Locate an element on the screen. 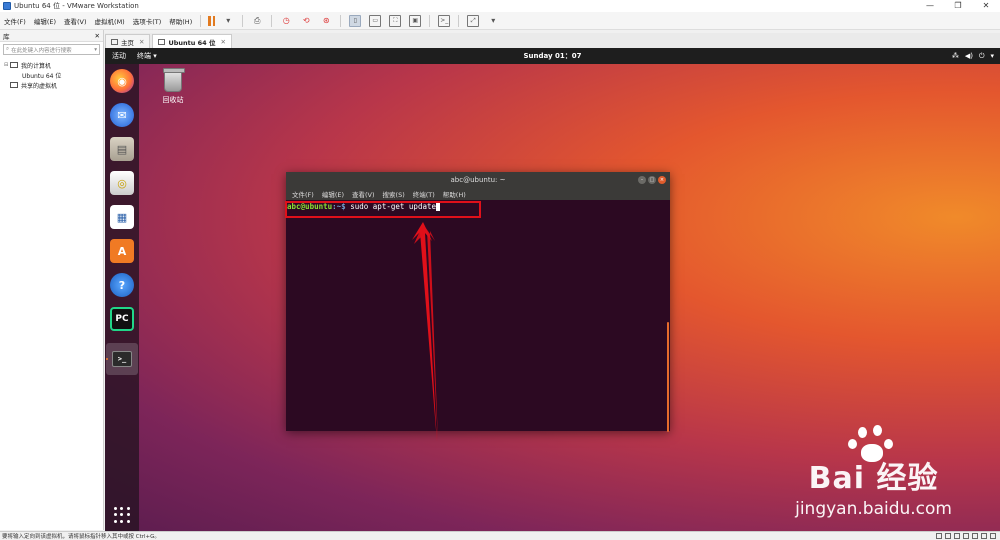  trash-icon is located at coordinates (174, 80).